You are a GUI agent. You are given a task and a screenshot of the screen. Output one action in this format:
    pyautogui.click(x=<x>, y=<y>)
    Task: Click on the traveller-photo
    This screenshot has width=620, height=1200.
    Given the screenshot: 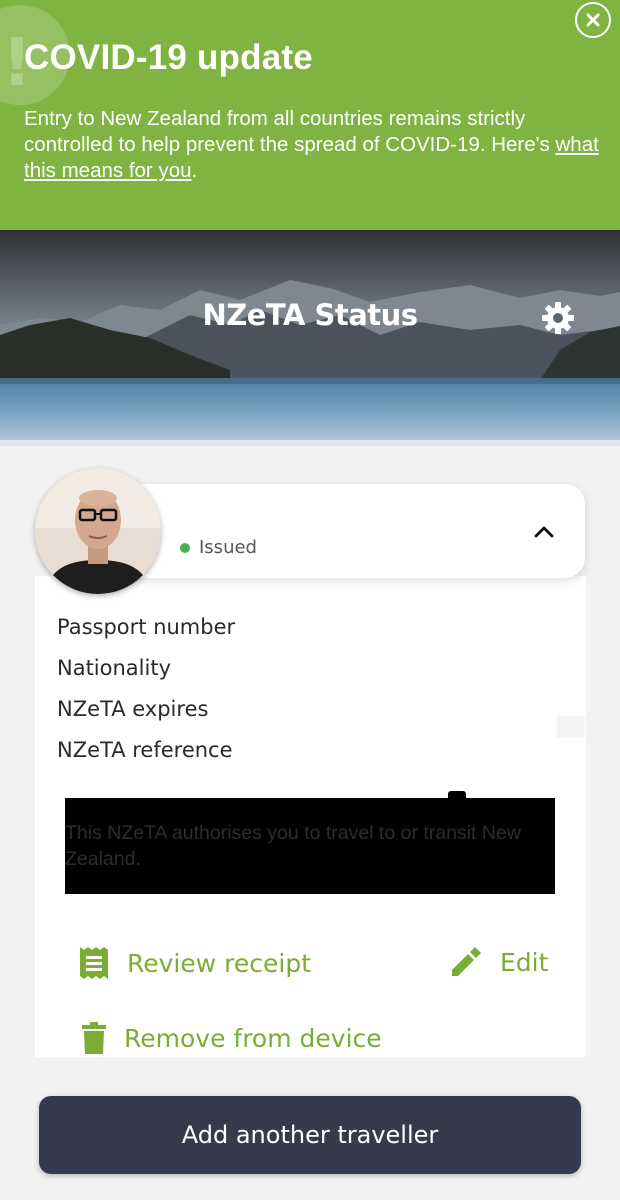 What is the action you would take?
    pyautogui.click(x=98, y=531)
    